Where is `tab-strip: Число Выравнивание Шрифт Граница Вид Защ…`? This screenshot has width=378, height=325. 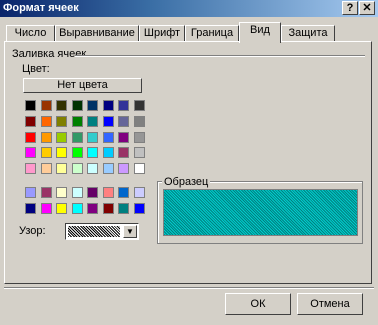 tab-strip: Число Выравнивание Шрифт Граница Вид Защ… is located at coordinates (189, 32).